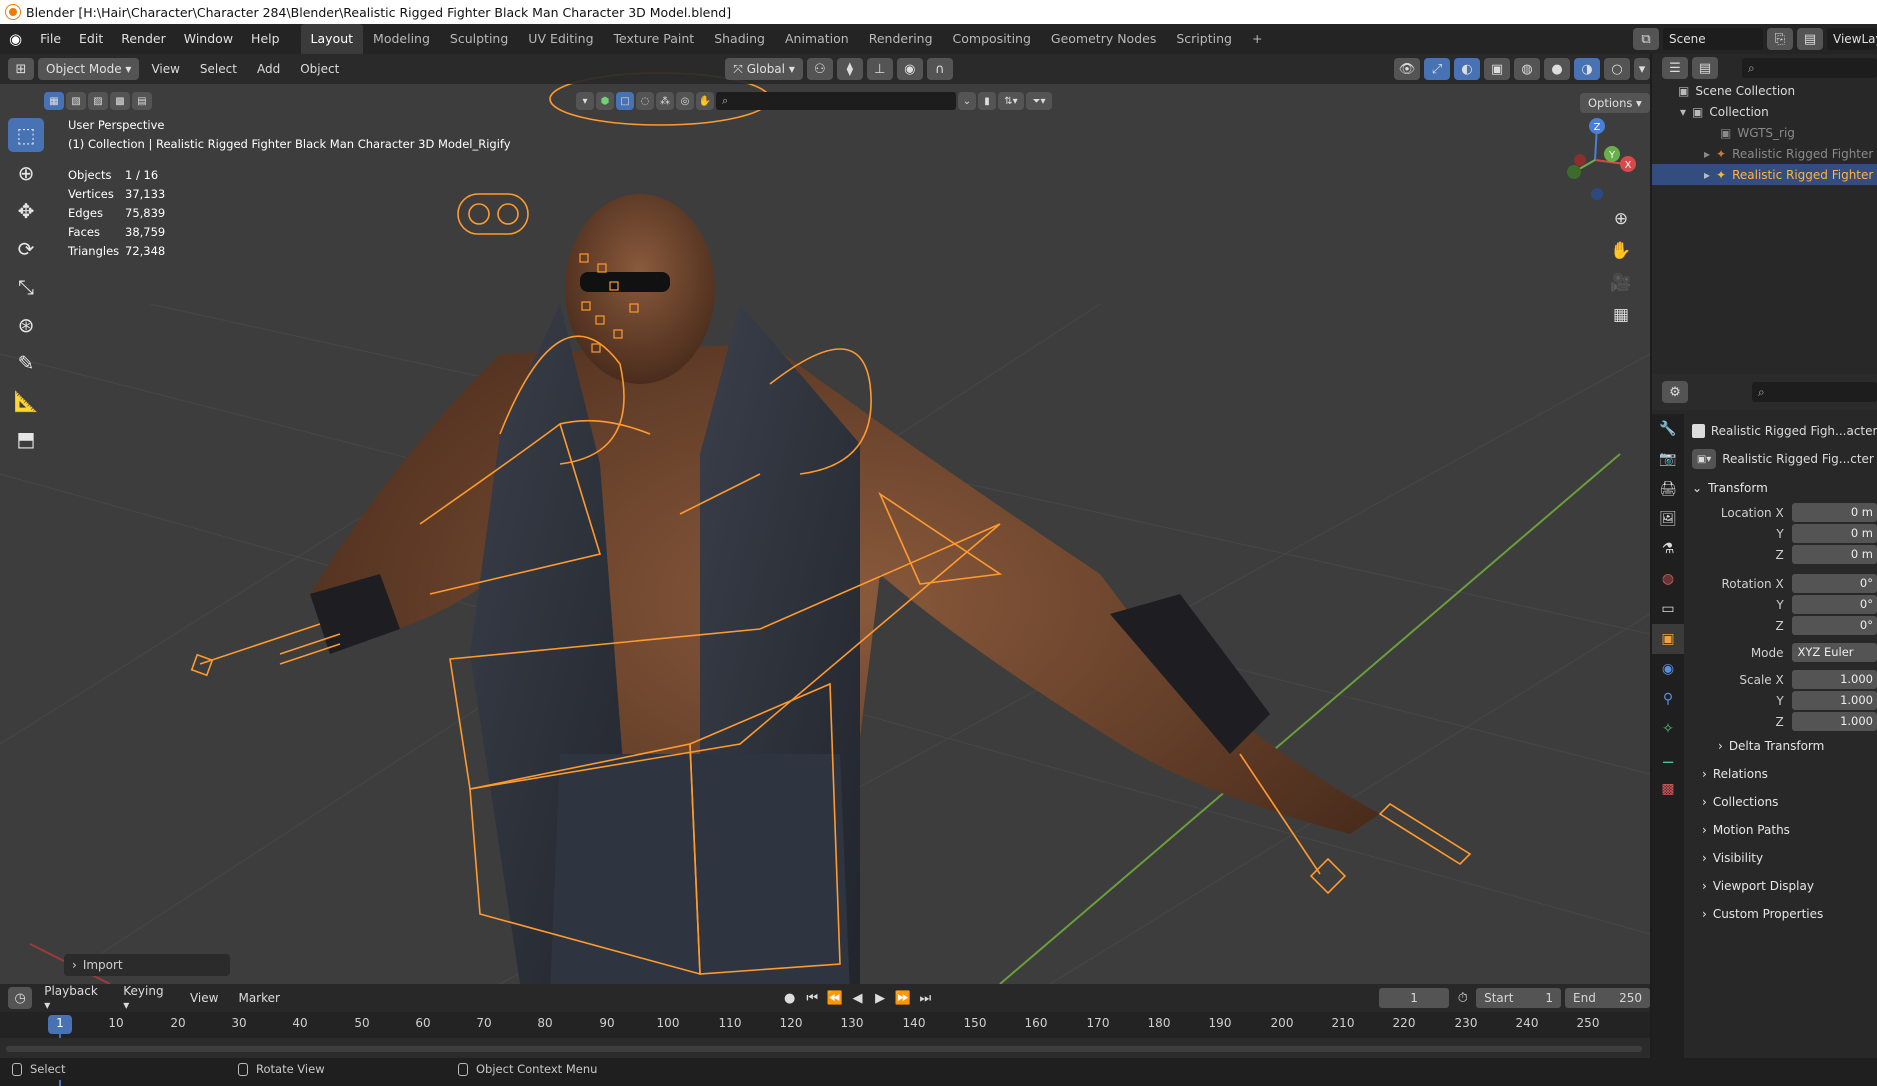 This screenshot has height=1086, width=1877. What do you see at coordinates (1519, 998) in the screenshot?
I see `start-frame-field: Start 1` at bounding box center [1519, 998].